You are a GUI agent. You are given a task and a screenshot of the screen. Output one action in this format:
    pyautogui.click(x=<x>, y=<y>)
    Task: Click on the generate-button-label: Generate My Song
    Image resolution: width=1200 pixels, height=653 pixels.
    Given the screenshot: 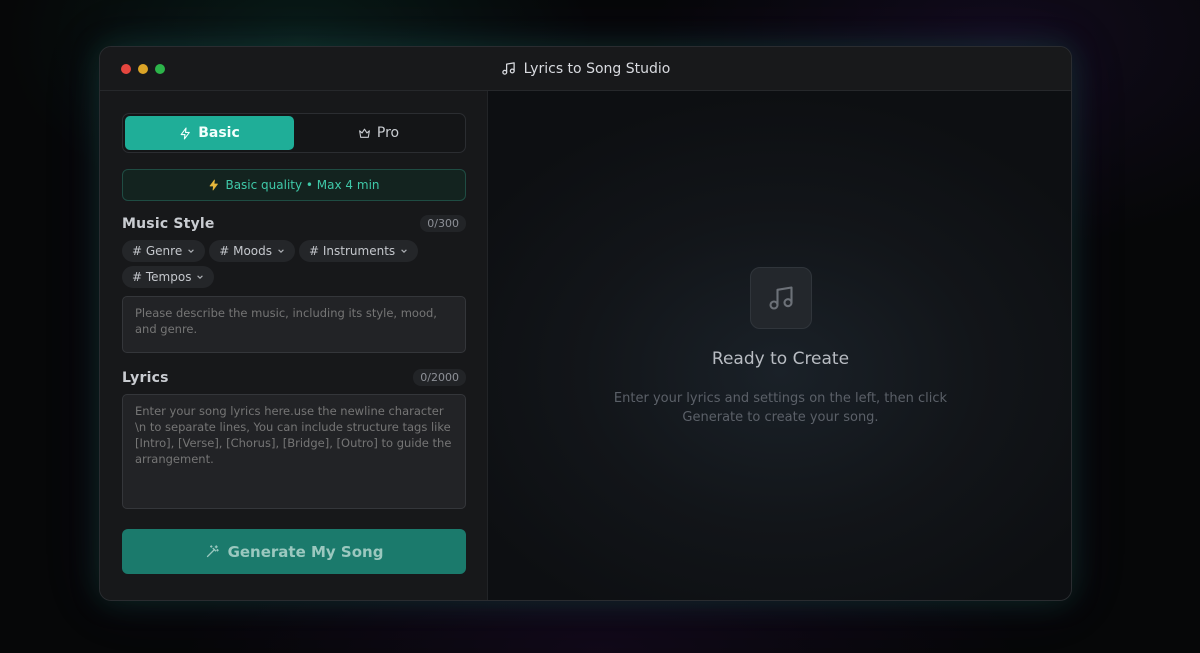 What is the action you would take?
    pyautogui.click(x=305, y=551)
    